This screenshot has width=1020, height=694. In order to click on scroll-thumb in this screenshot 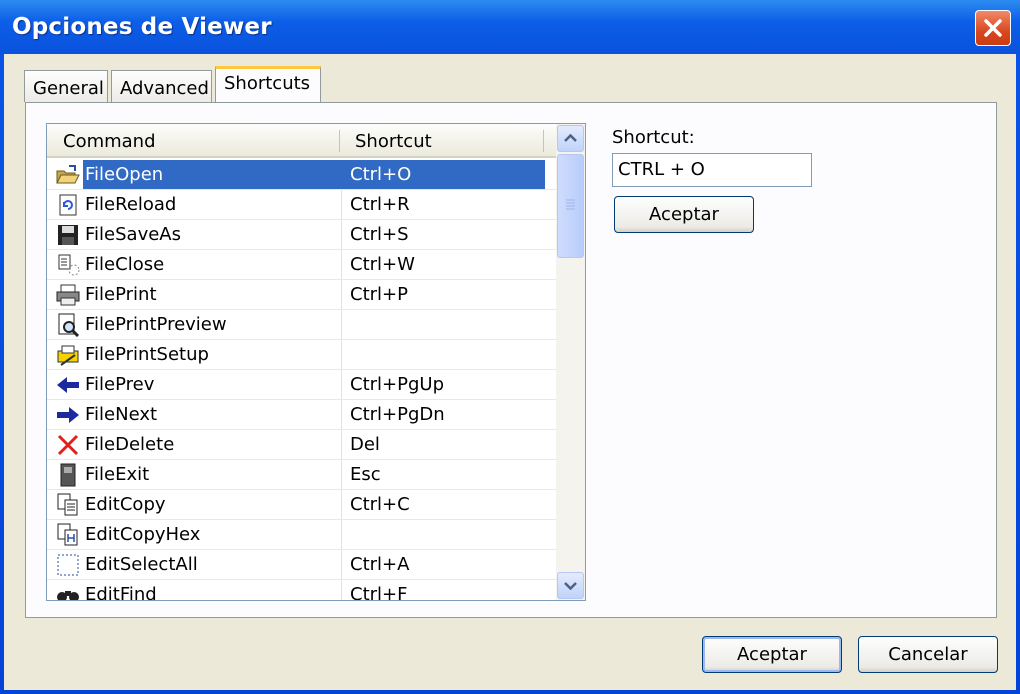, I will do `click(570, 206)`.